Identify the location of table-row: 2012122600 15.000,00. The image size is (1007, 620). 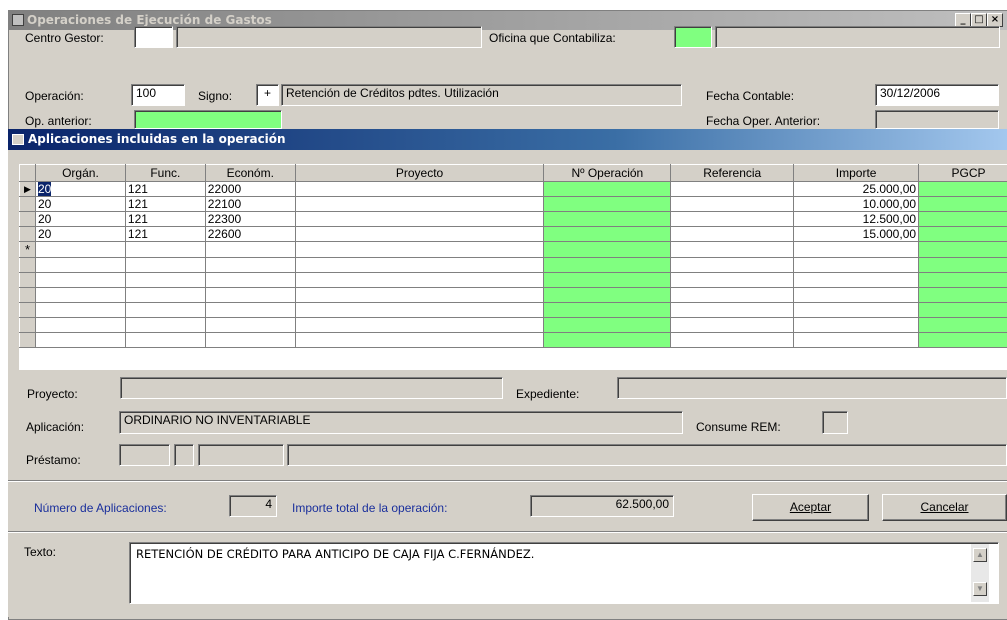
(513, 234).